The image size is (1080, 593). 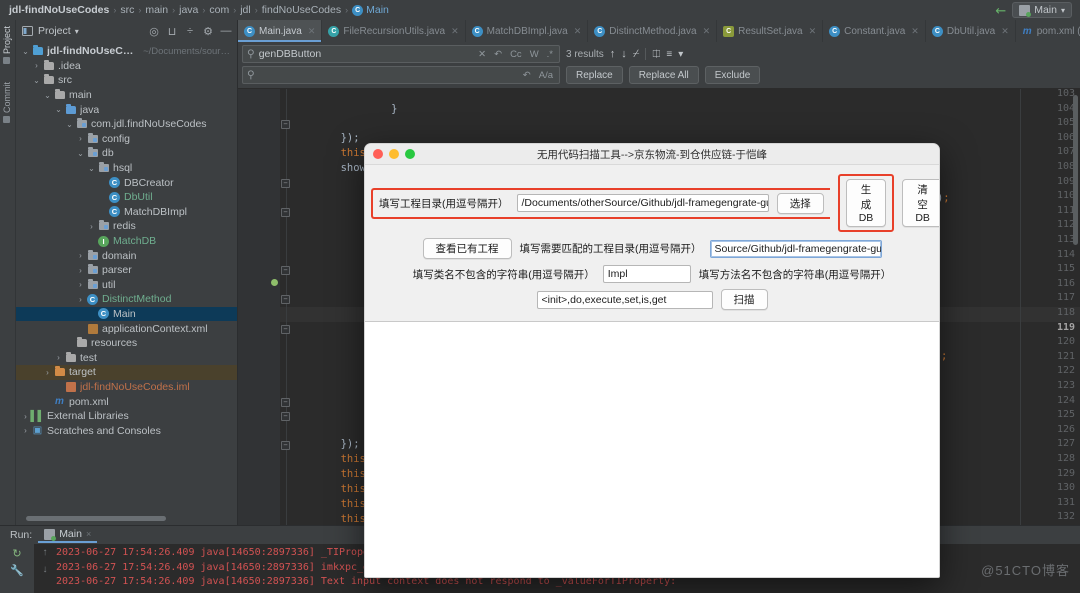 I want to click on tree-item-java: ⌄ java, so click(x=126, y=109).